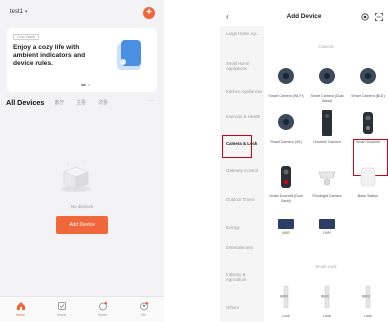 The image size is (388, 322). What do you see at coordinates (238, 247) in the screenshot?
I see `category-entertainment: Entertainment` at bounding box center [238, 247].